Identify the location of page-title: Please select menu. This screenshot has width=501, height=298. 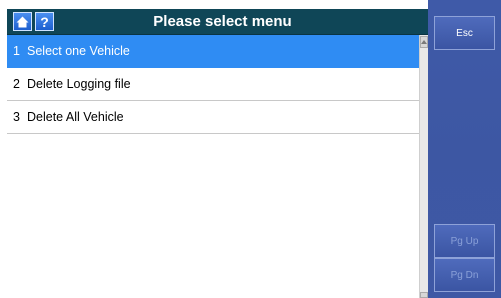
(222, 21).